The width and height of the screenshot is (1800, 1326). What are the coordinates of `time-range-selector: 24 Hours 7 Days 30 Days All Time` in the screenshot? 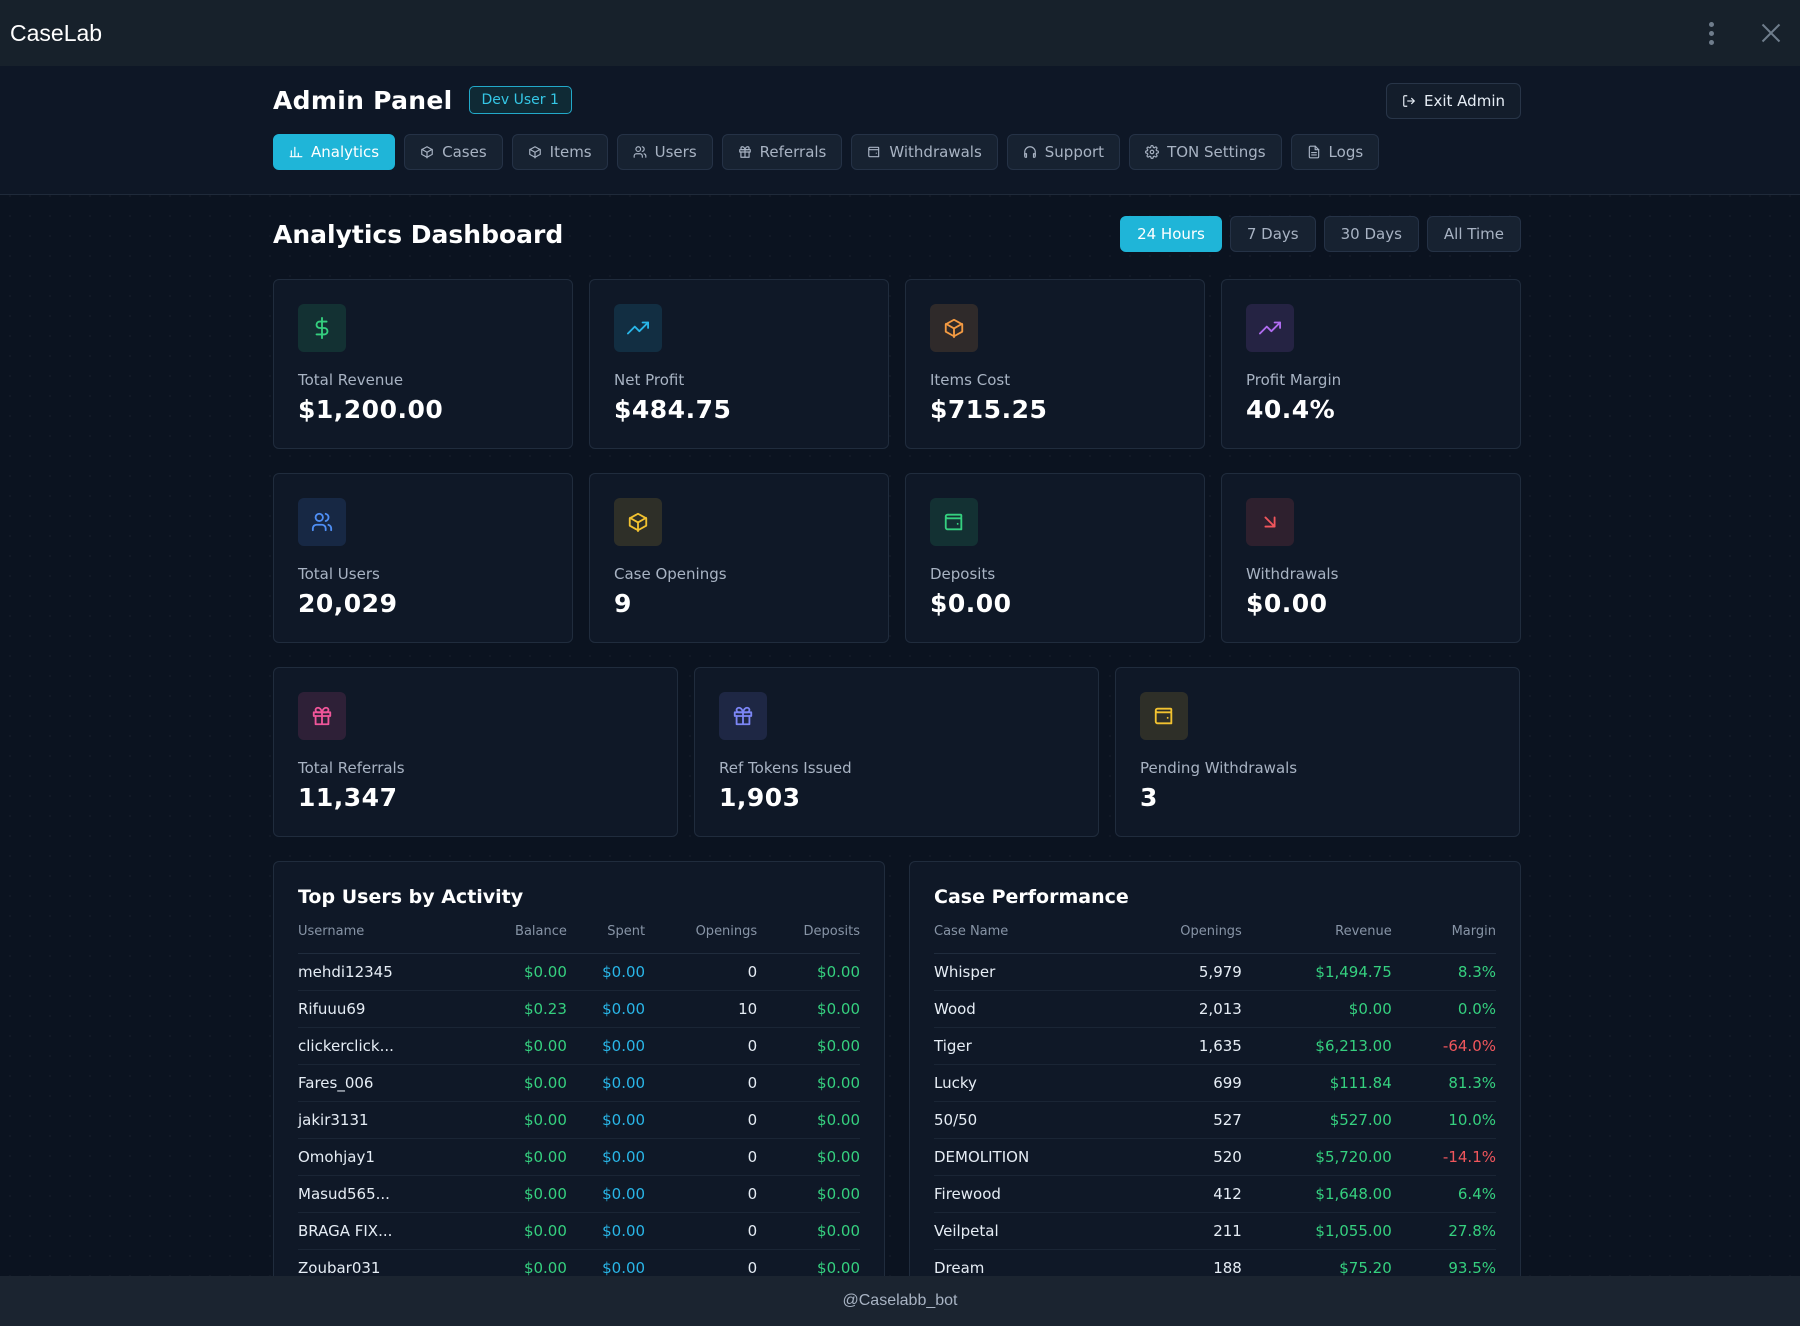 It's located at (1320, 234).